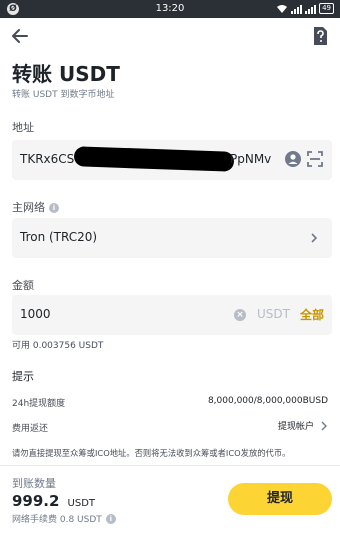  I want to click on address-field: TKRx6CS PpNMv, so click(172, 160).